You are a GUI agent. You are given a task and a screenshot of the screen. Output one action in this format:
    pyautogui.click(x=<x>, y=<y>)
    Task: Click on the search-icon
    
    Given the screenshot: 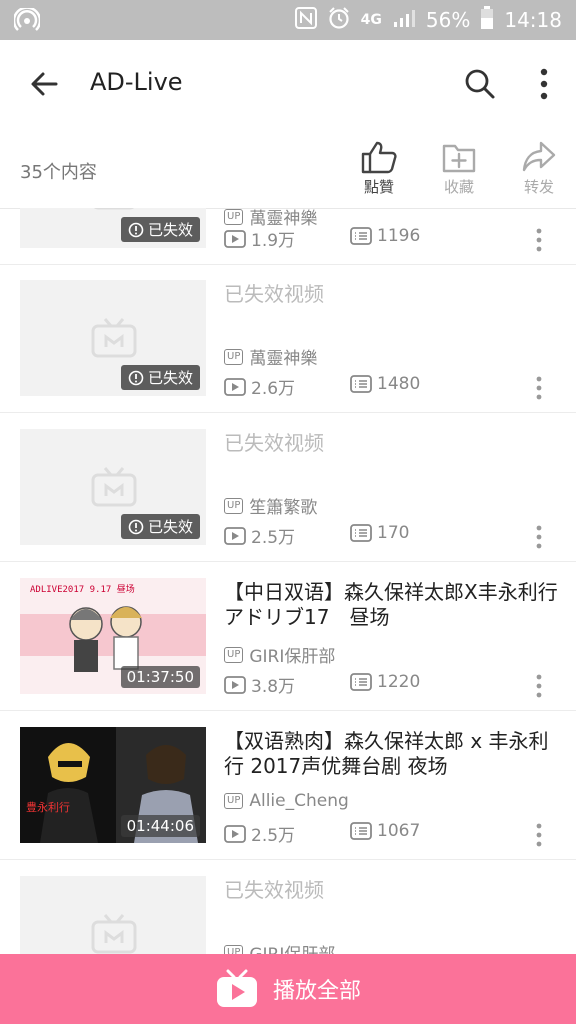 What is the action you would take?
    pyautogui.click(x=480, y=84)
    